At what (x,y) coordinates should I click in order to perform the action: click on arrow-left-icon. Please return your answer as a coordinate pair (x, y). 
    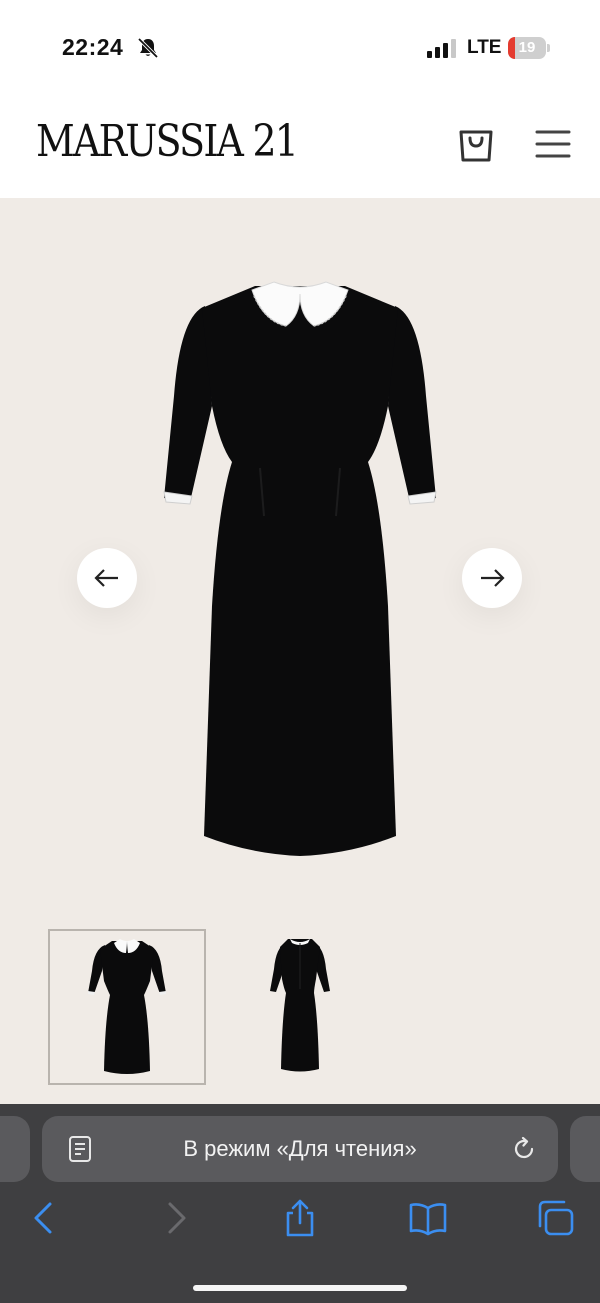
    Looking at the image, I should click on (106, 578).